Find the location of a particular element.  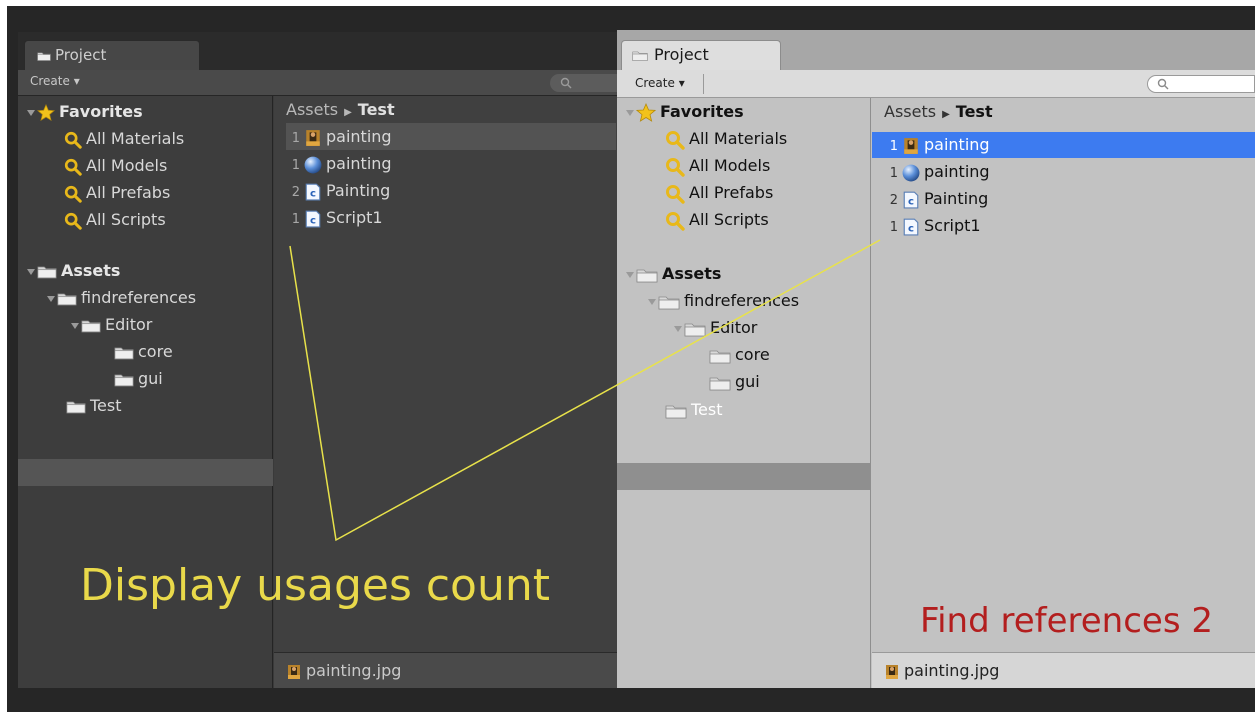

light-project-tab: Project is located at coordinates (701, 55).